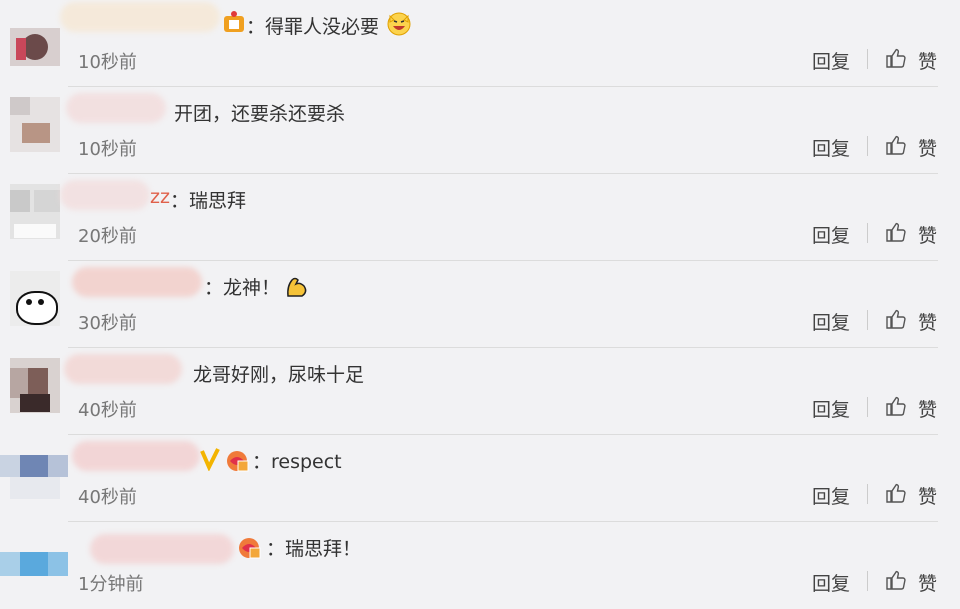 The image size is (960, 609). Describe the element at coordinates (480, 478) in the screenshot. I see `comment-item: ：respect 40秒前 回复 赞` at that location.